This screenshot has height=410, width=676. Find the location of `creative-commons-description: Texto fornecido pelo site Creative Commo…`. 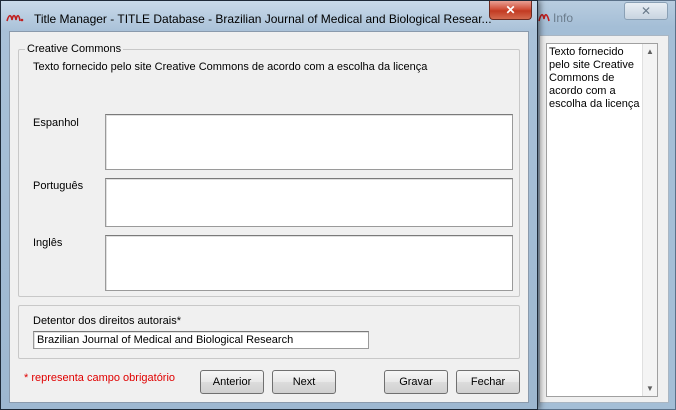

creative-commons-description: Texto fornecido pelo site Creative Commo… is located at coordinates (230, 67).